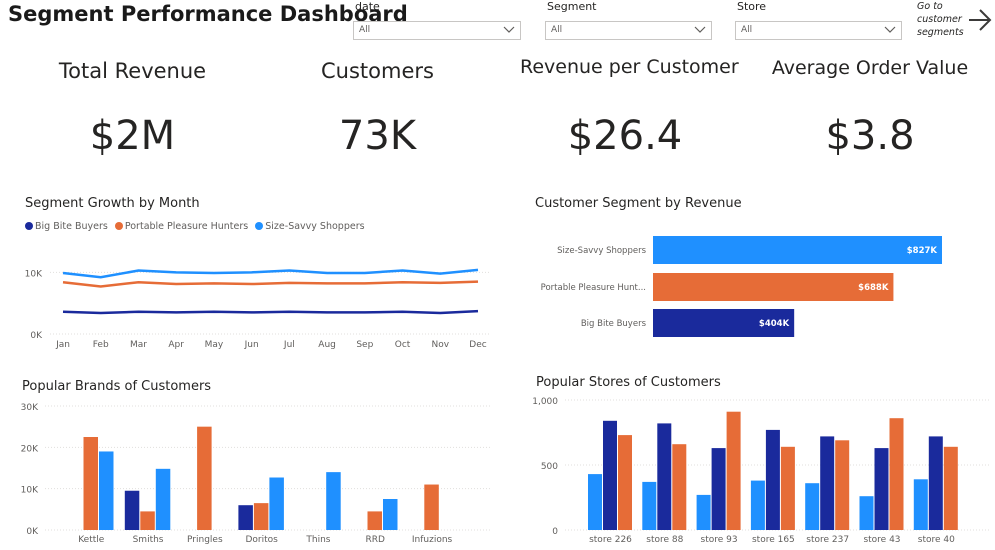 The height and width of the screenshot is (550, 995). I want to click on store-filter-dropdown: All, so click(818, 30).